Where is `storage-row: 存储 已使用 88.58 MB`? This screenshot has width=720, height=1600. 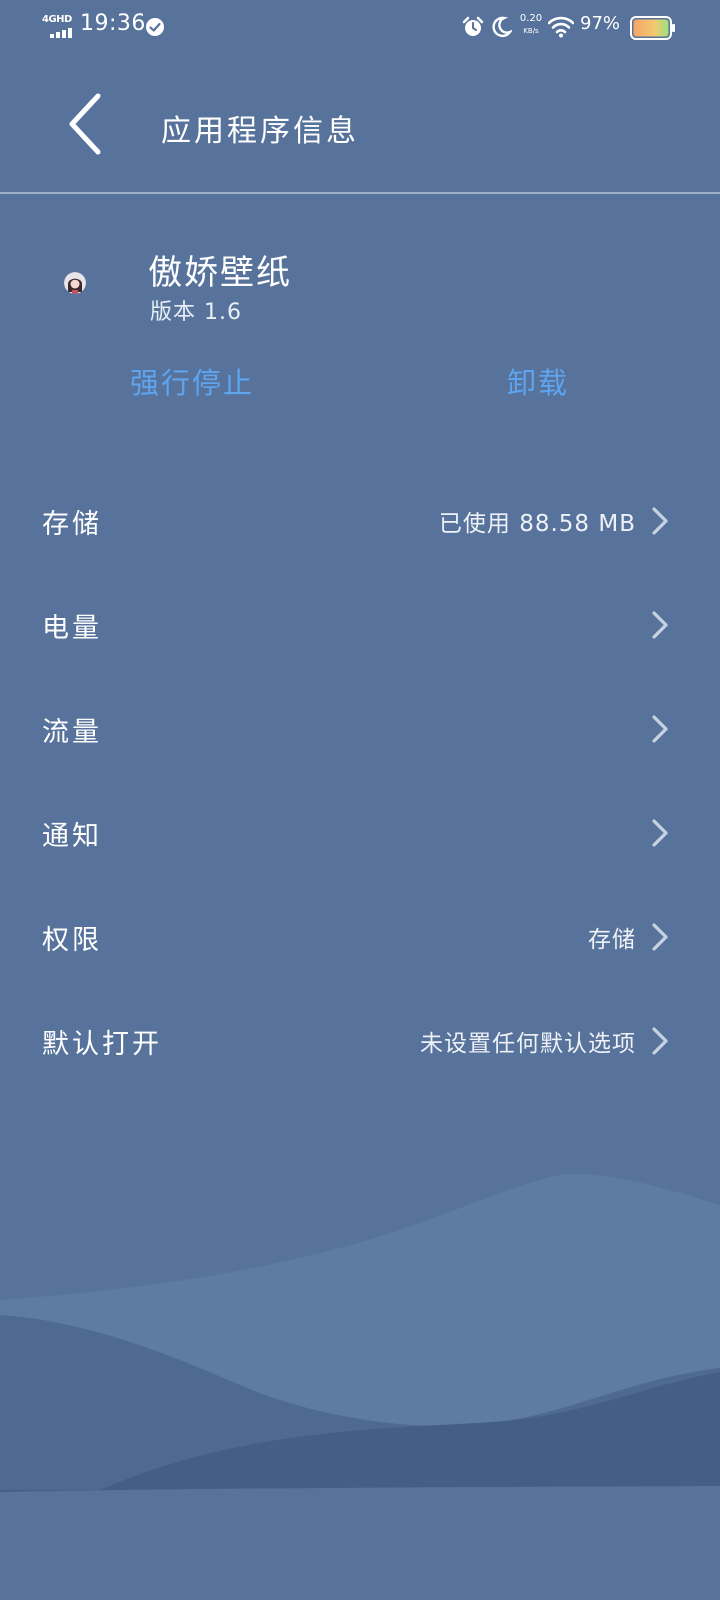
storage-row: 存储 已使用 88.58 MB is located at coordinates (360, 520).